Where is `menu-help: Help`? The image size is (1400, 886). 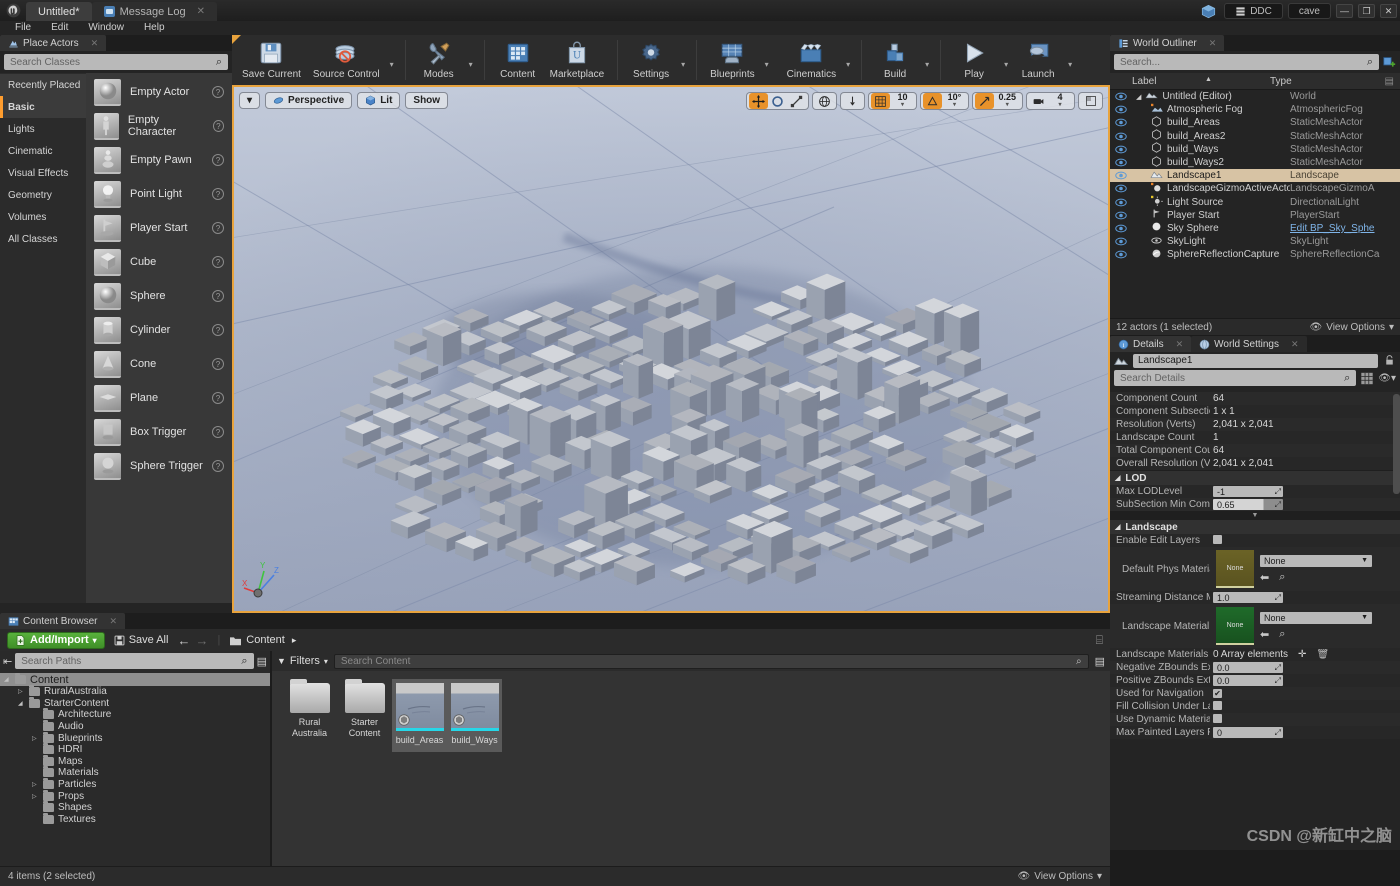 menu-help: Help is located at coordinates (154, 28).